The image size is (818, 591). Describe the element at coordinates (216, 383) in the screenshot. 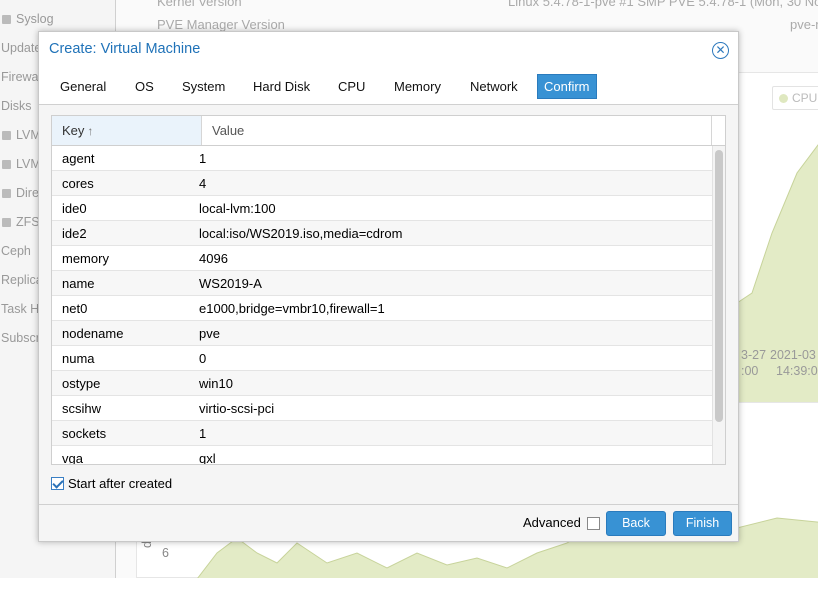

I see `cell-value: win10` at that location.